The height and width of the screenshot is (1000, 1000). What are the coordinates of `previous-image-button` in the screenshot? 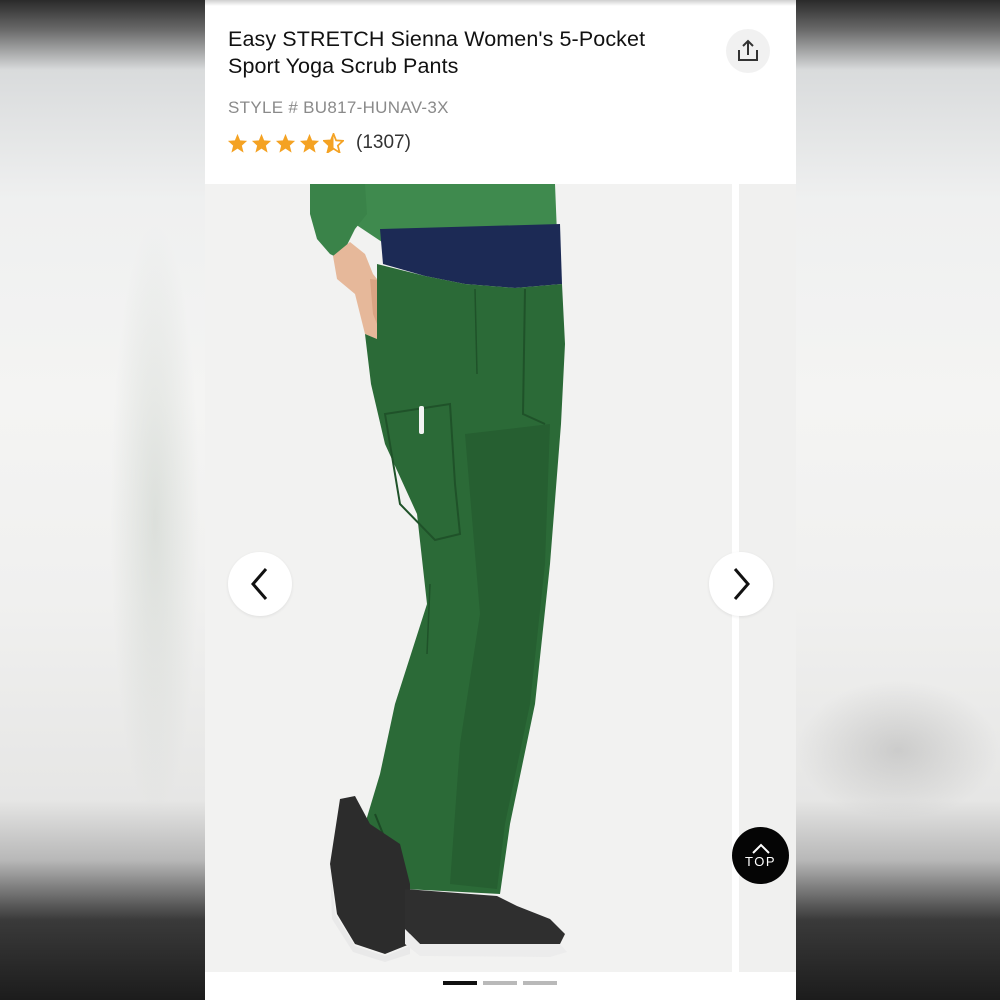 It's located at (260, 584).